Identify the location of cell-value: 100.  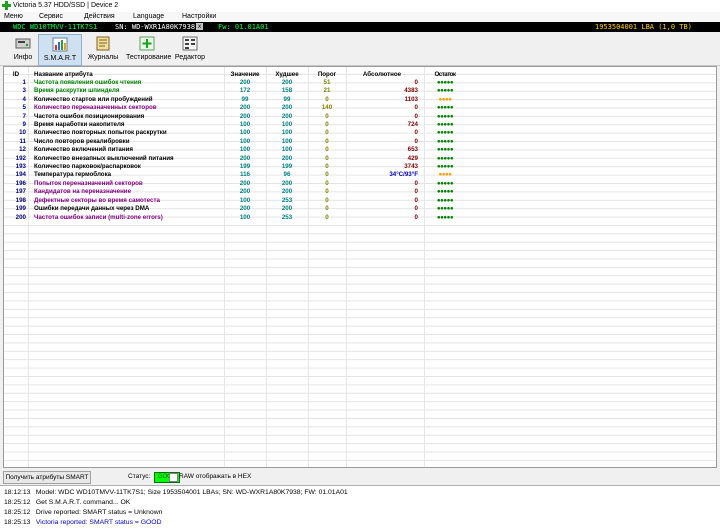
(245, 217).